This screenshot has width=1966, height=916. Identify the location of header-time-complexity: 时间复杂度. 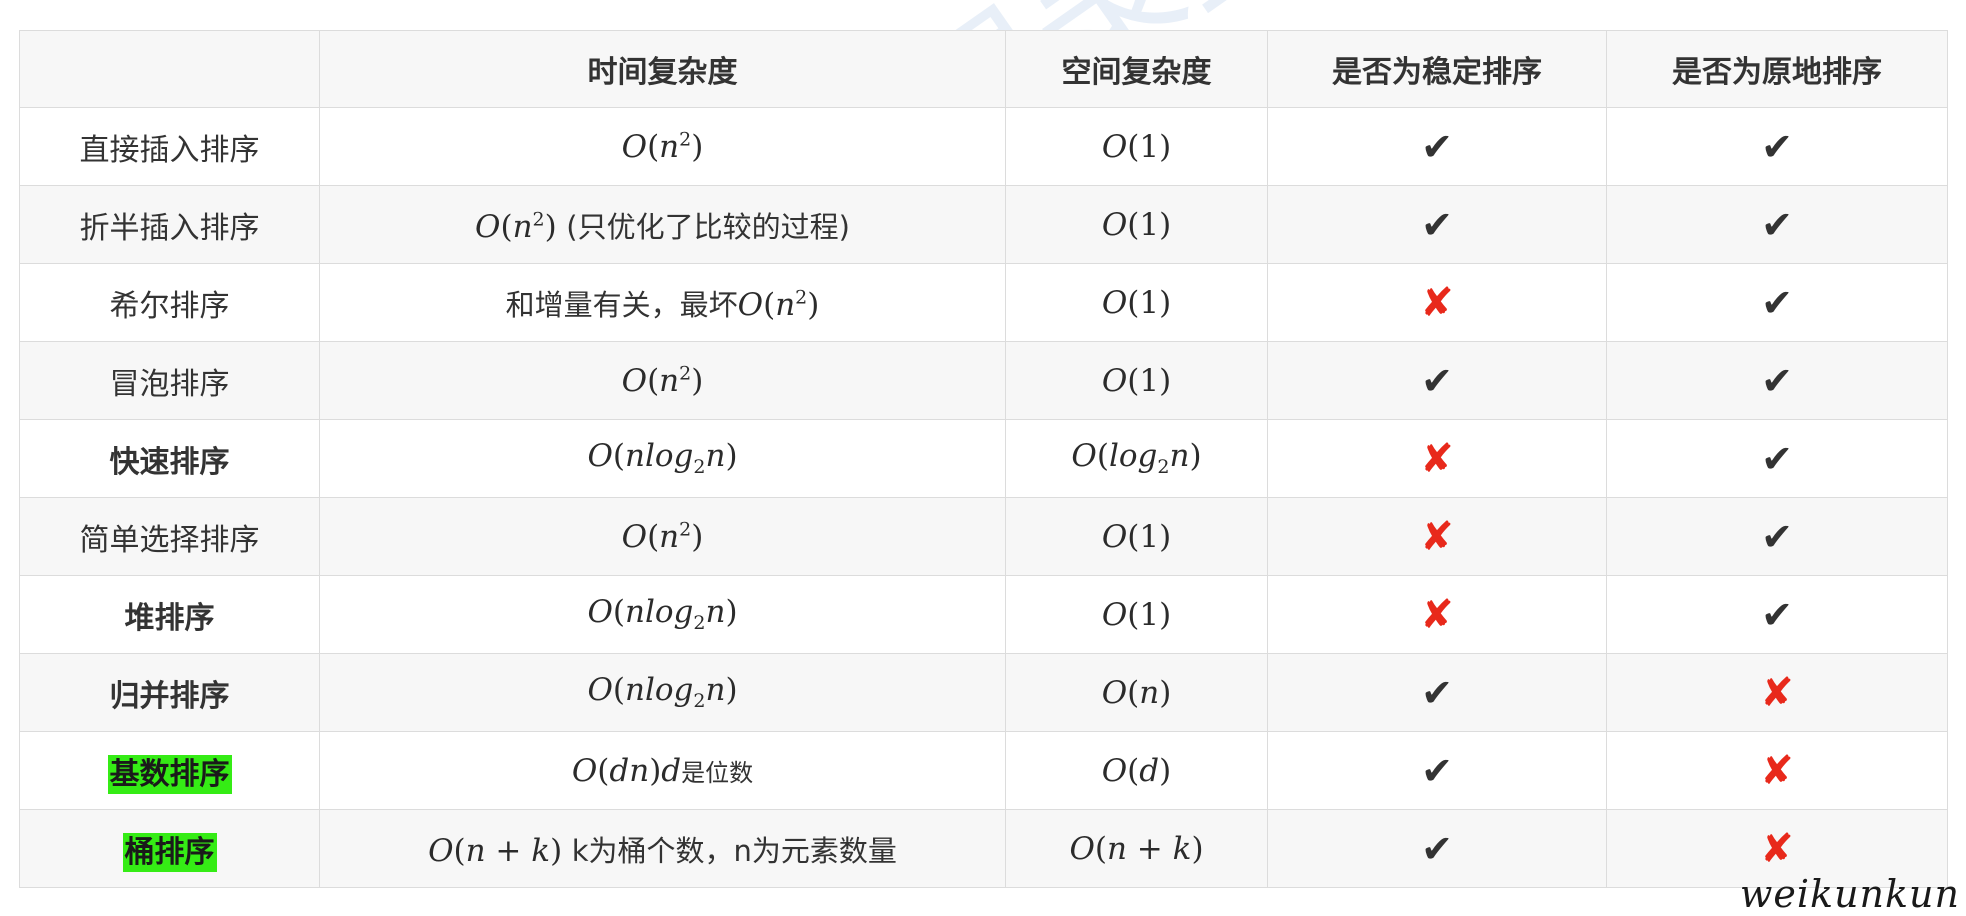
(662, 69).